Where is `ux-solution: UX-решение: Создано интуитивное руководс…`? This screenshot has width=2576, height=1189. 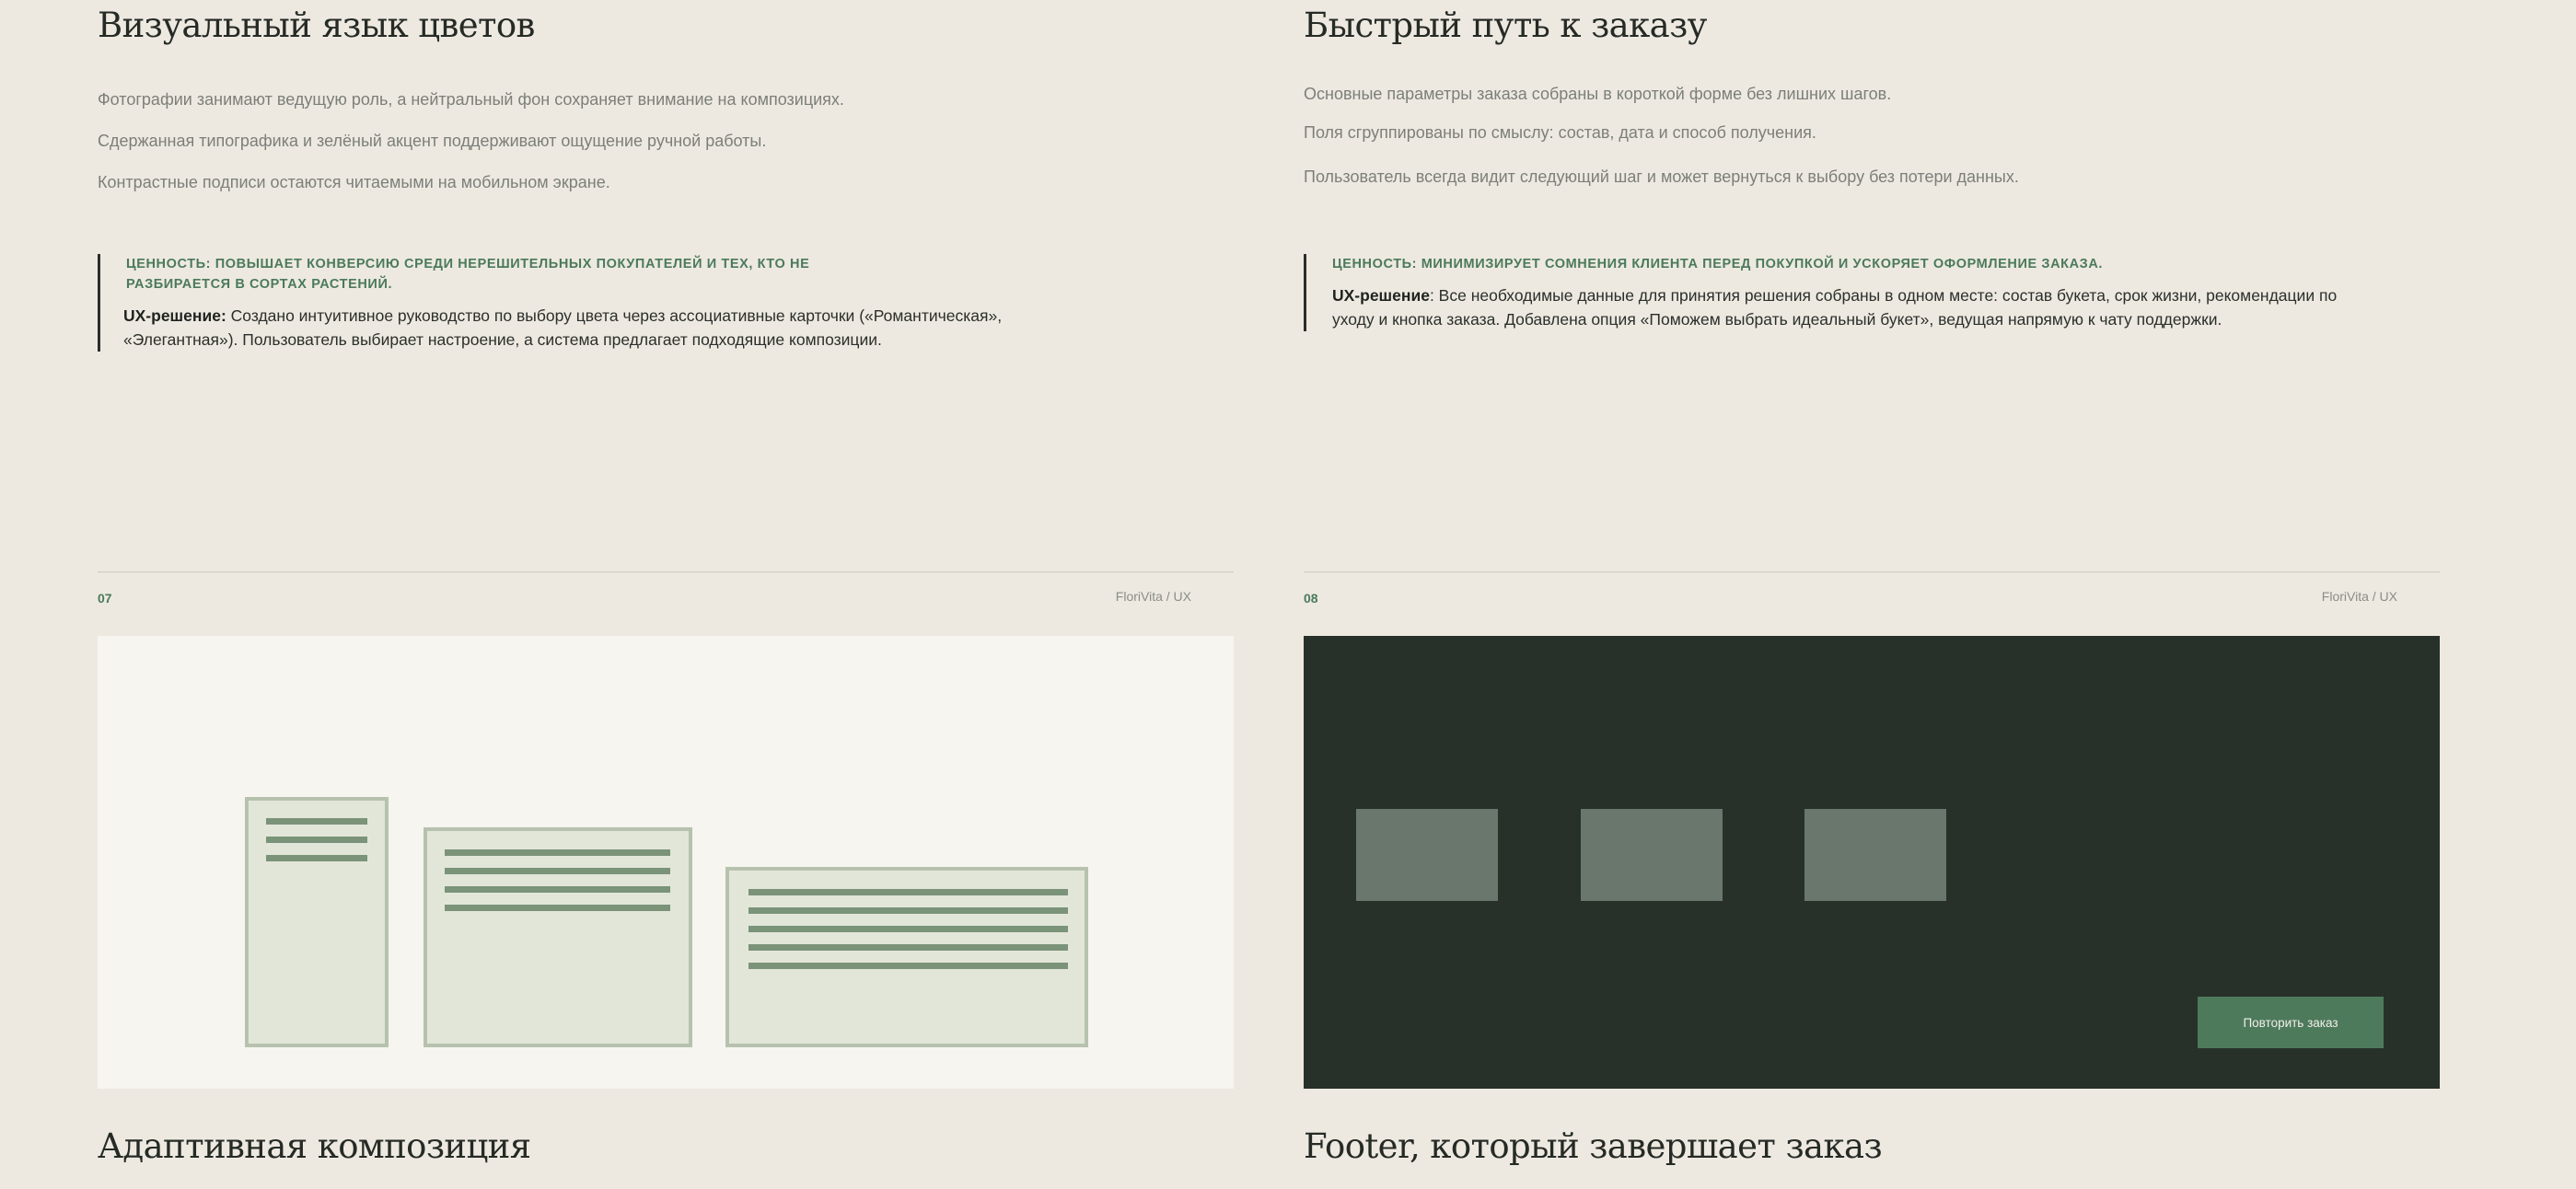
ux-solution: UX-решение: Создано интуитивное руководс… is located at coordinates (562, 328).